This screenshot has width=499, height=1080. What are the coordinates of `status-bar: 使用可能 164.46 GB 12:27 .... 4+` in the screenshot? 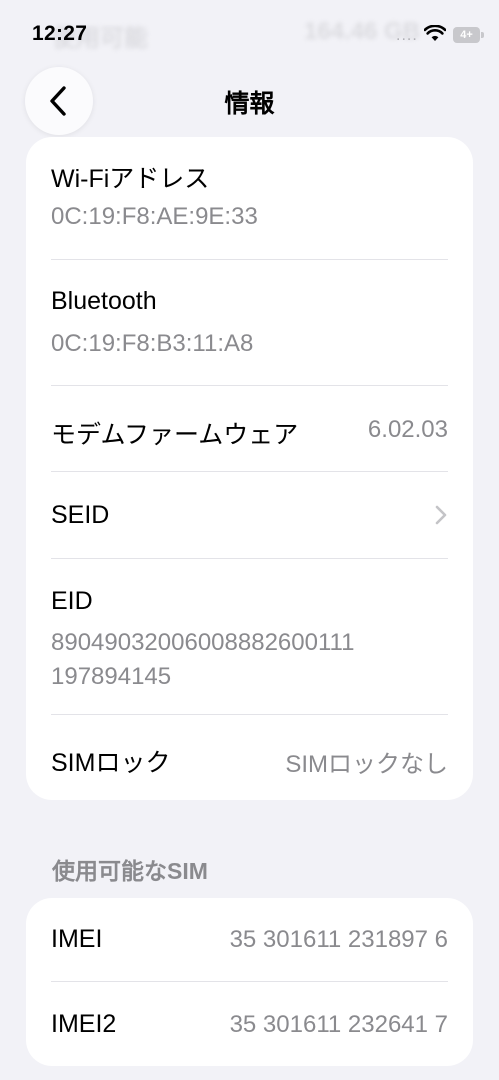 It's located at (249, 35).